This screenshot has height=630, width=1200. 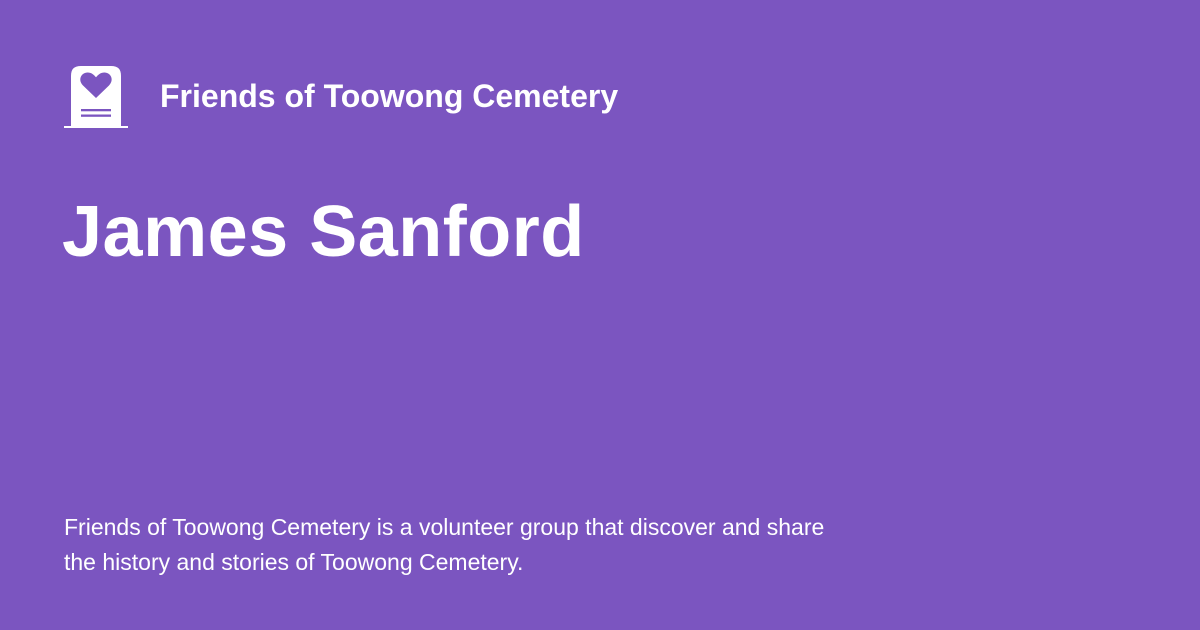 What do you see at coordinates (323, 232) in the screenshot?
I see `page-title: James Sanford` at bounding box center [323, 232].